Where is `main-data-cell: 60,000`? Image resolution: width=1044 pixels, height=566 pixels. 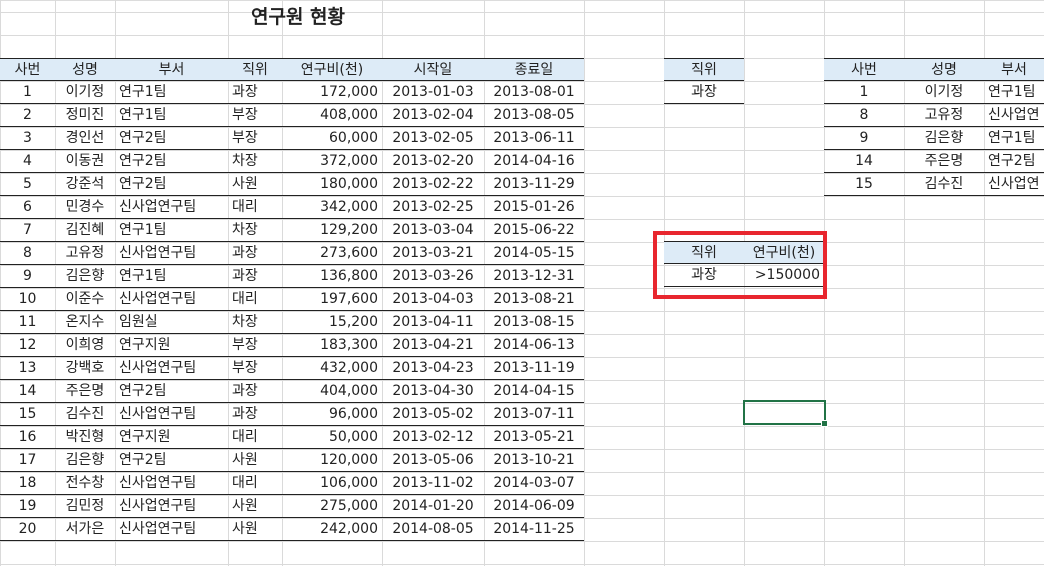 main-data-cell: 60,000 is located at coordinates (332, 138).